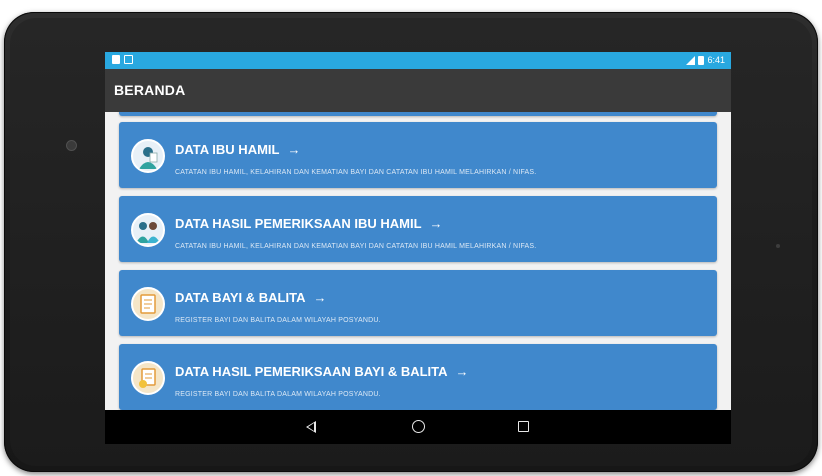 This screenshot has height=476, width=822. I want to click on recent-apps-icon, so click(523, 426).